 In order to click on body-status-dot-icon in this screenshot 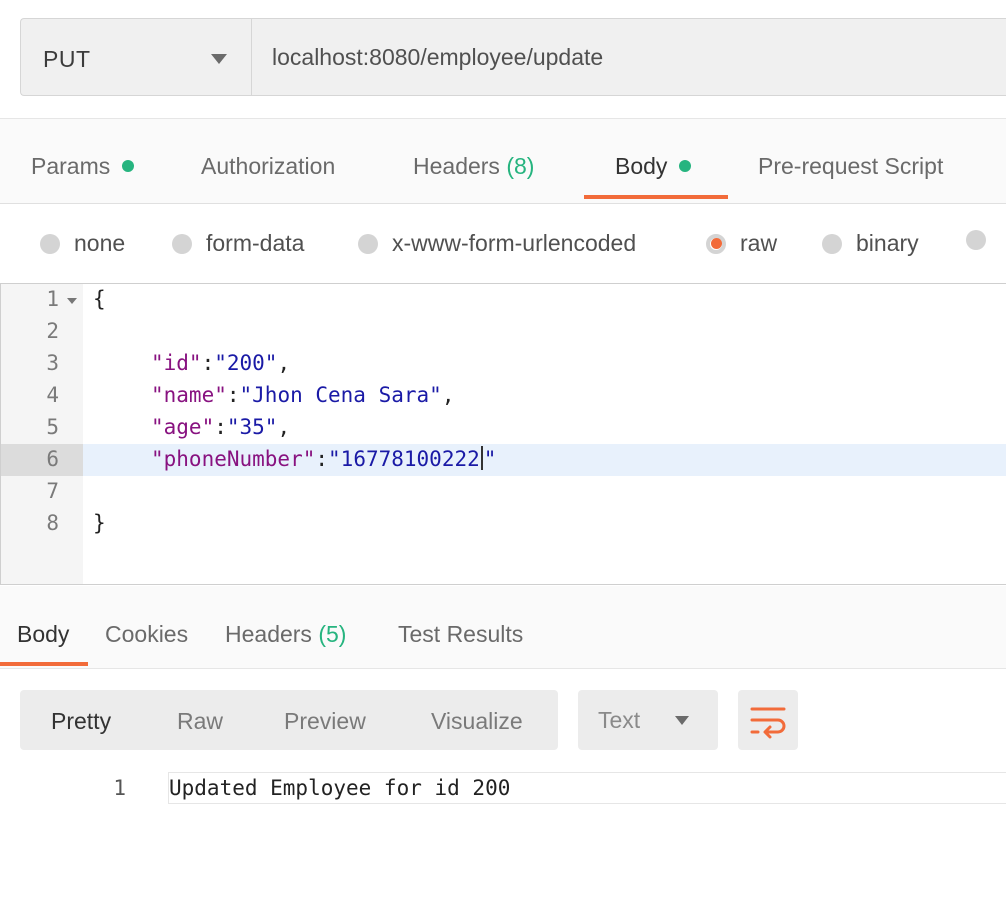, I will do `click(685, 165)`.